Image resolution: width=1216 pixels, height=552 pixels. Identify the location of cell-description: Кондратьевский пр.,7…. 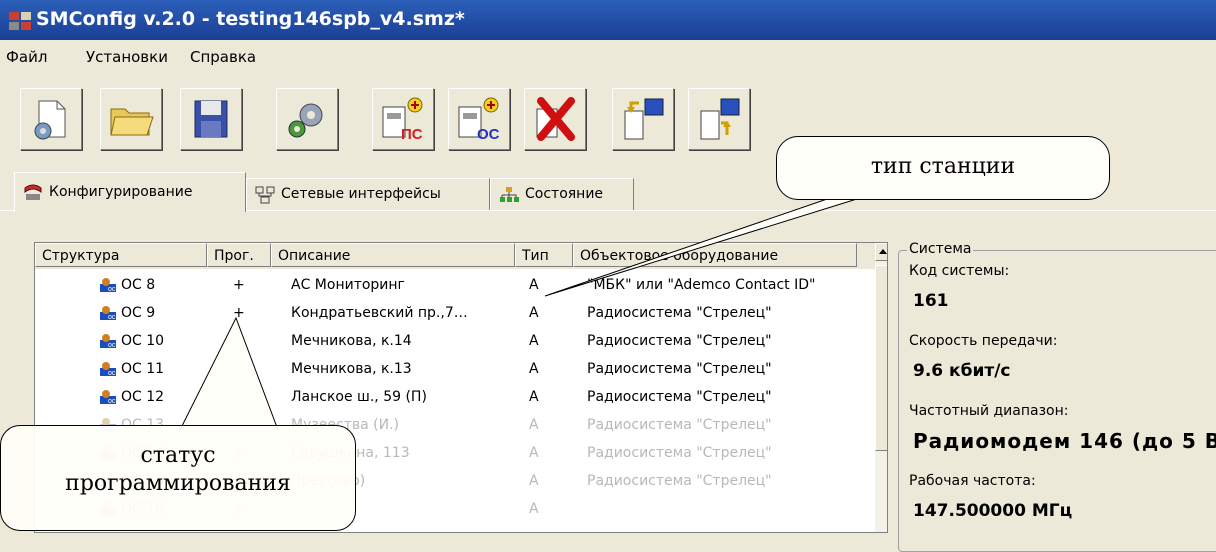
(379, 313).